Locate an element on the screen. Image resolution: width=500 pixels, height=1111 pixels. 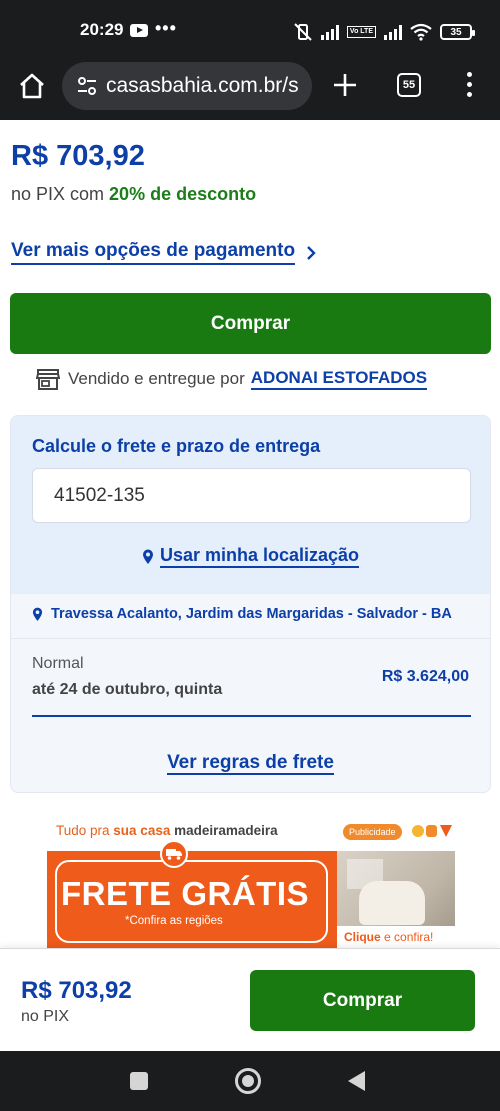
pix-prefix: no PIX com is located at coordinates (60, 194).